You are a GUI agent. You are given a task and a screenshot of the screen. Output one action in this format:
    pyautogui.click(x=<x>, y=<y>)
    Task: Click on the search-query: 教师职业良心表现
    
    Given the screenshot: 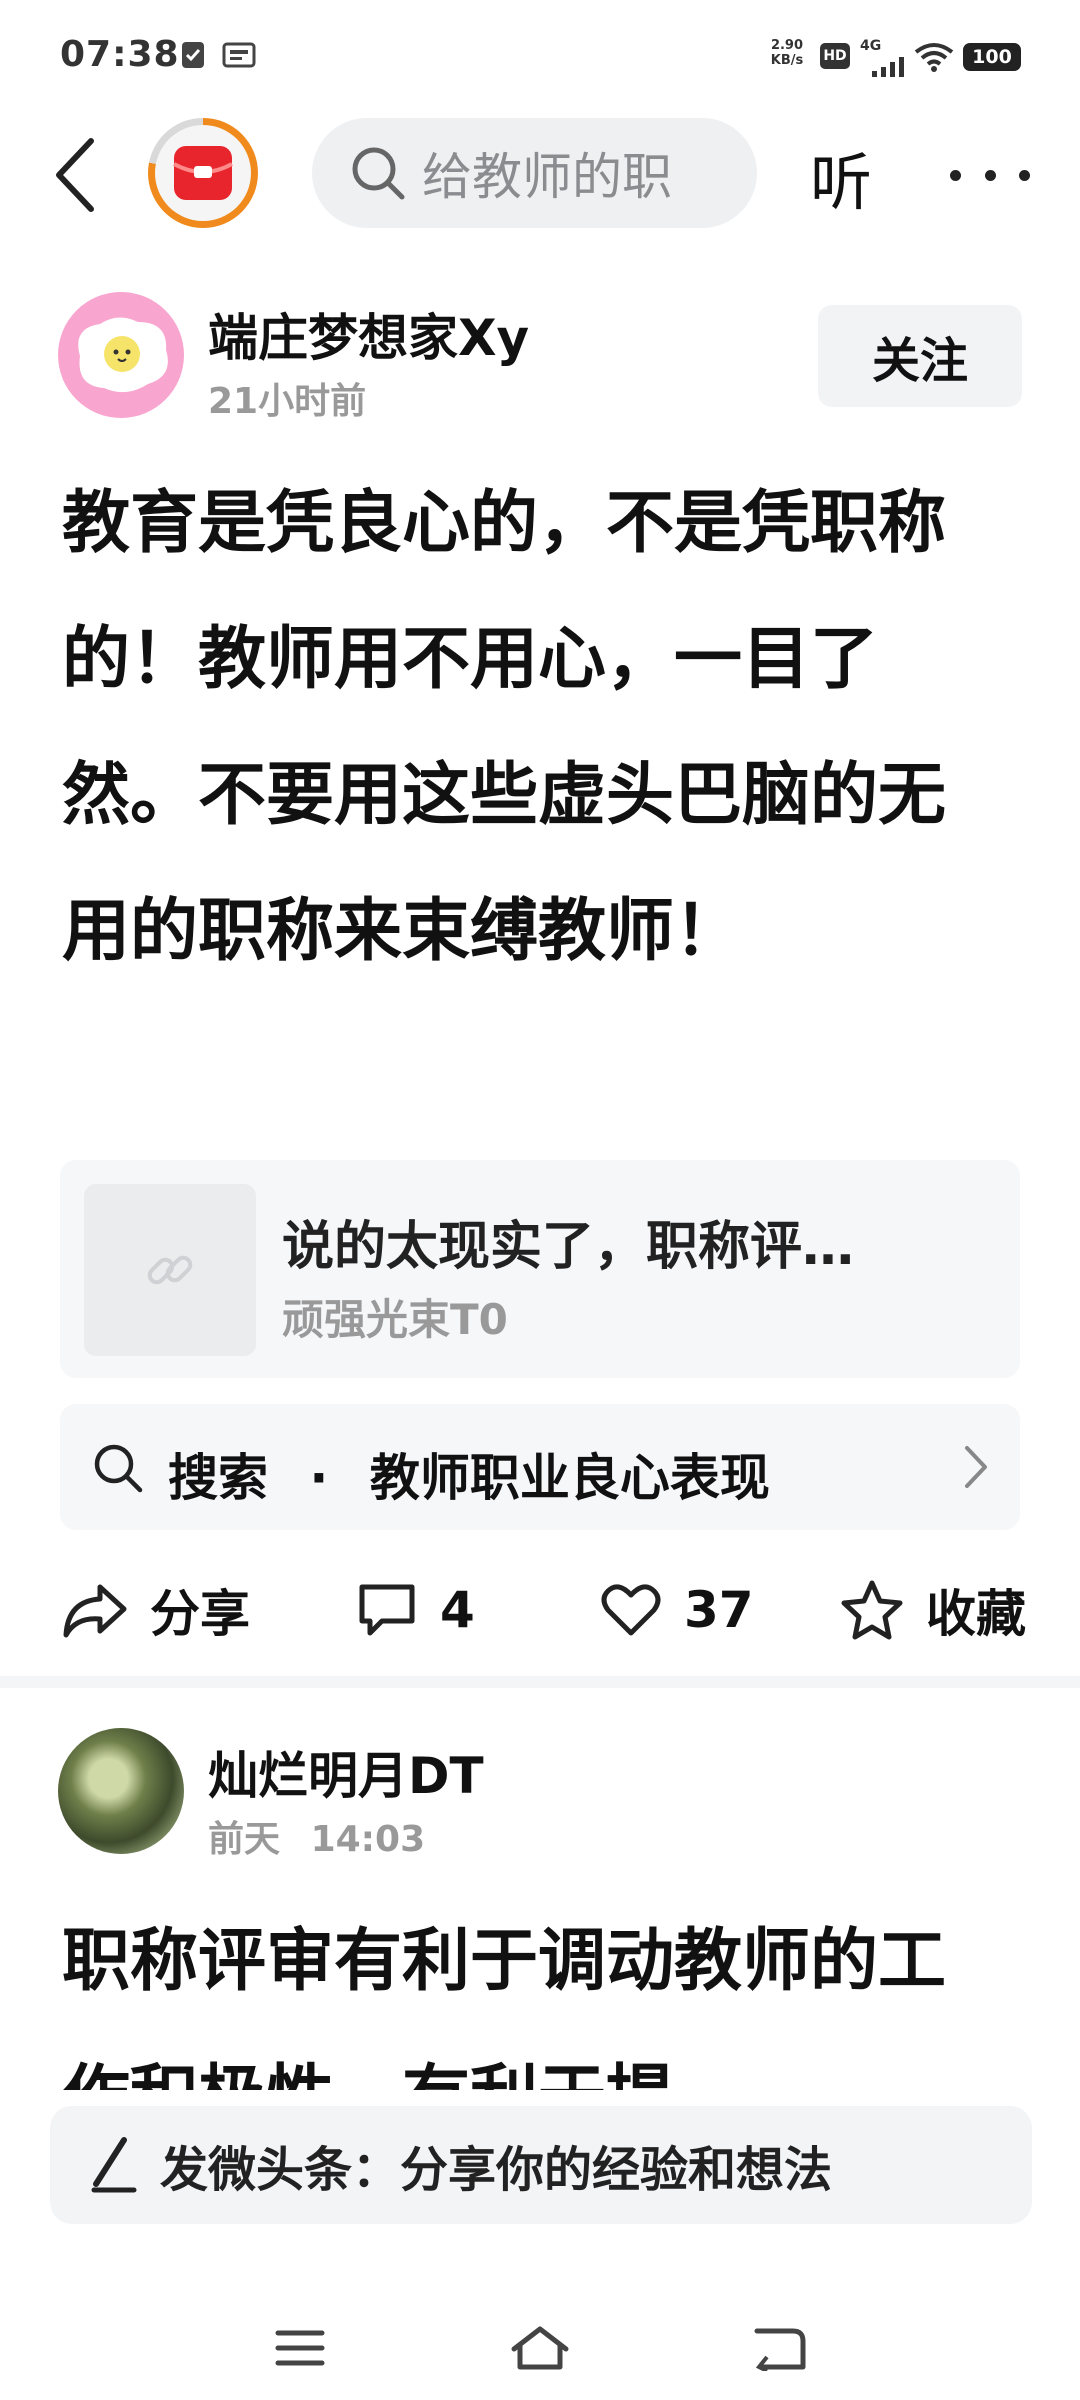 What is the action you would take?
    pyautogui.click(x=569, y=1478)
    